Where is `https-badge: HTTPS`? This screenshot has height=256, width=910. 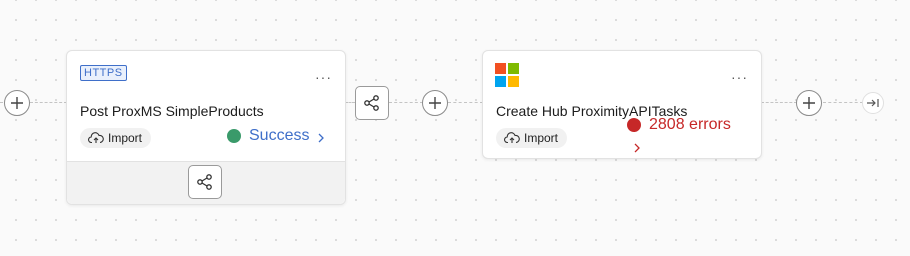
https-badge: HTTPS is located at coordinates (103, 73).